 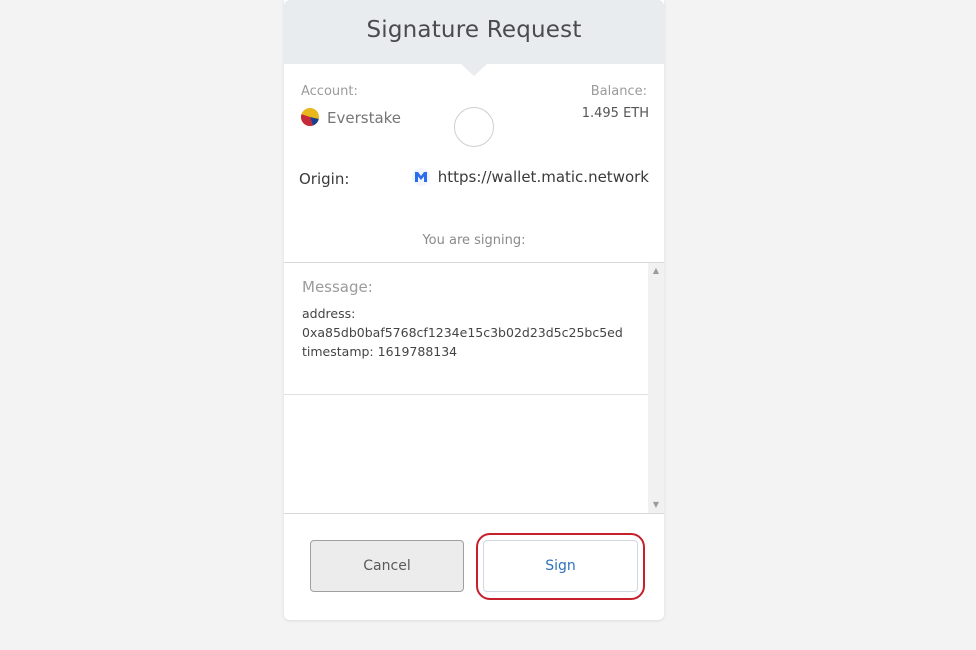 I want to click on page-title: Signature Request, so click(x=474, y=30).